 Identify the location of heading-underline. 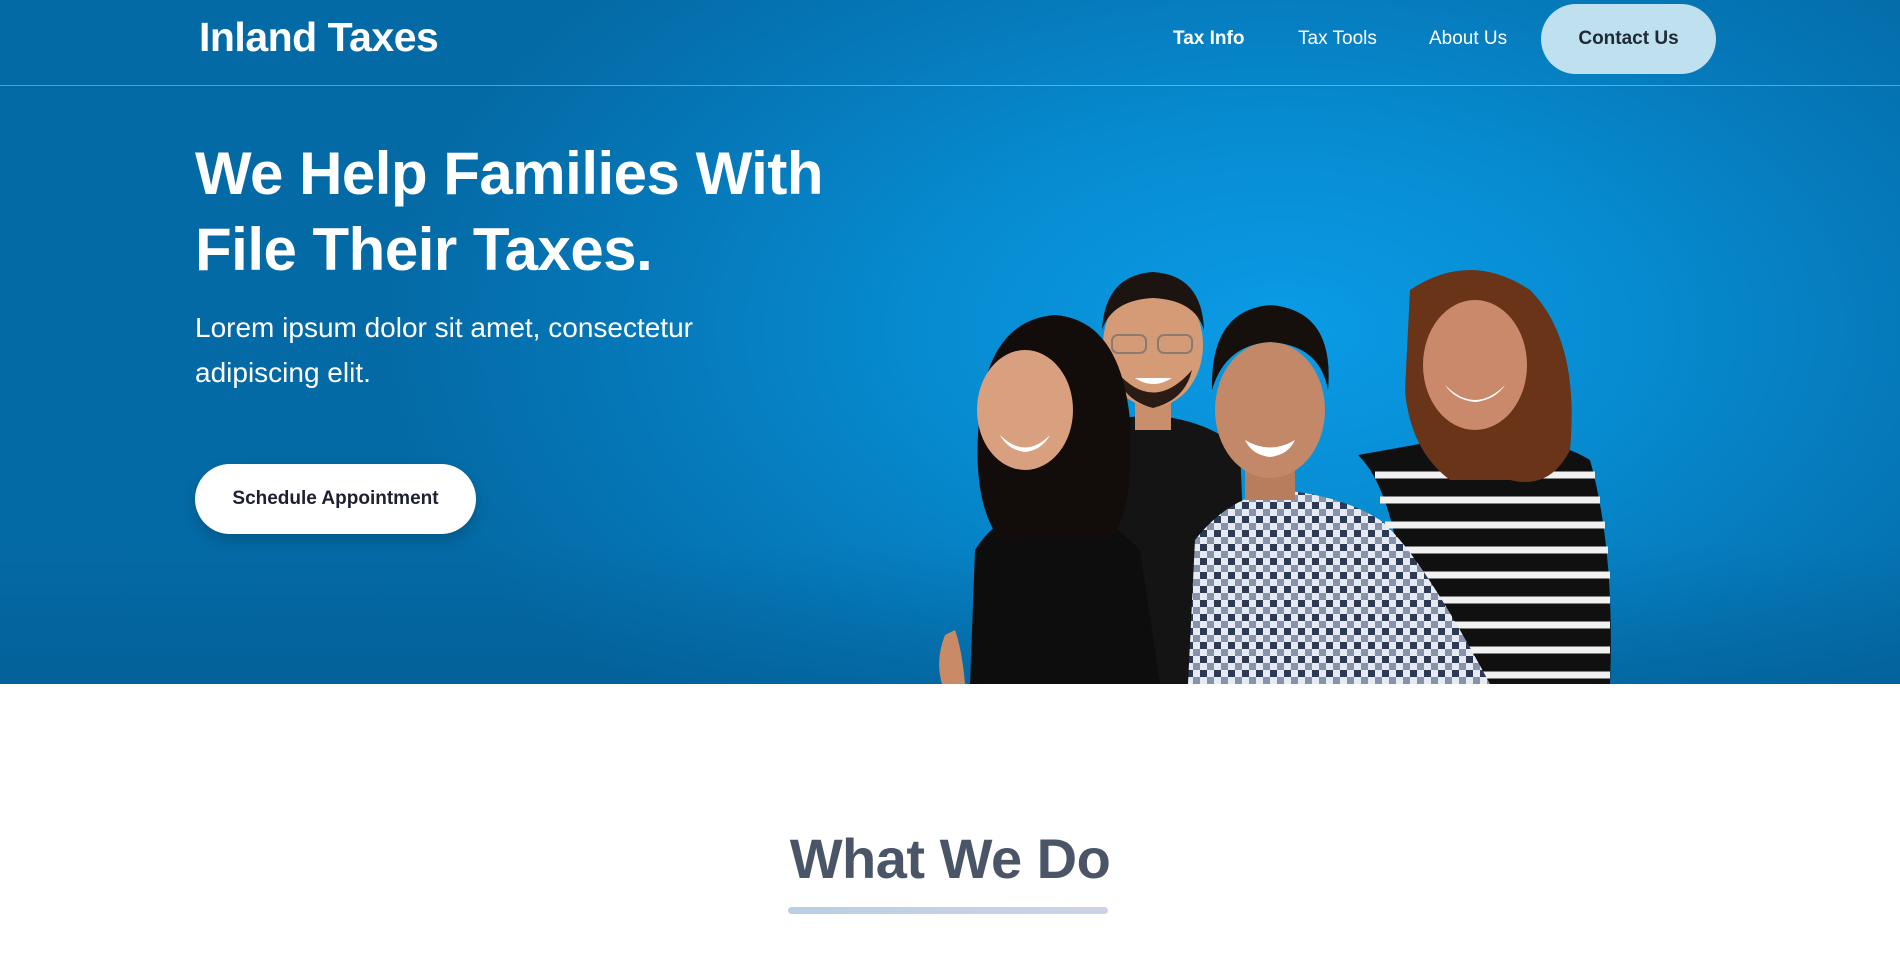
(948, 910).